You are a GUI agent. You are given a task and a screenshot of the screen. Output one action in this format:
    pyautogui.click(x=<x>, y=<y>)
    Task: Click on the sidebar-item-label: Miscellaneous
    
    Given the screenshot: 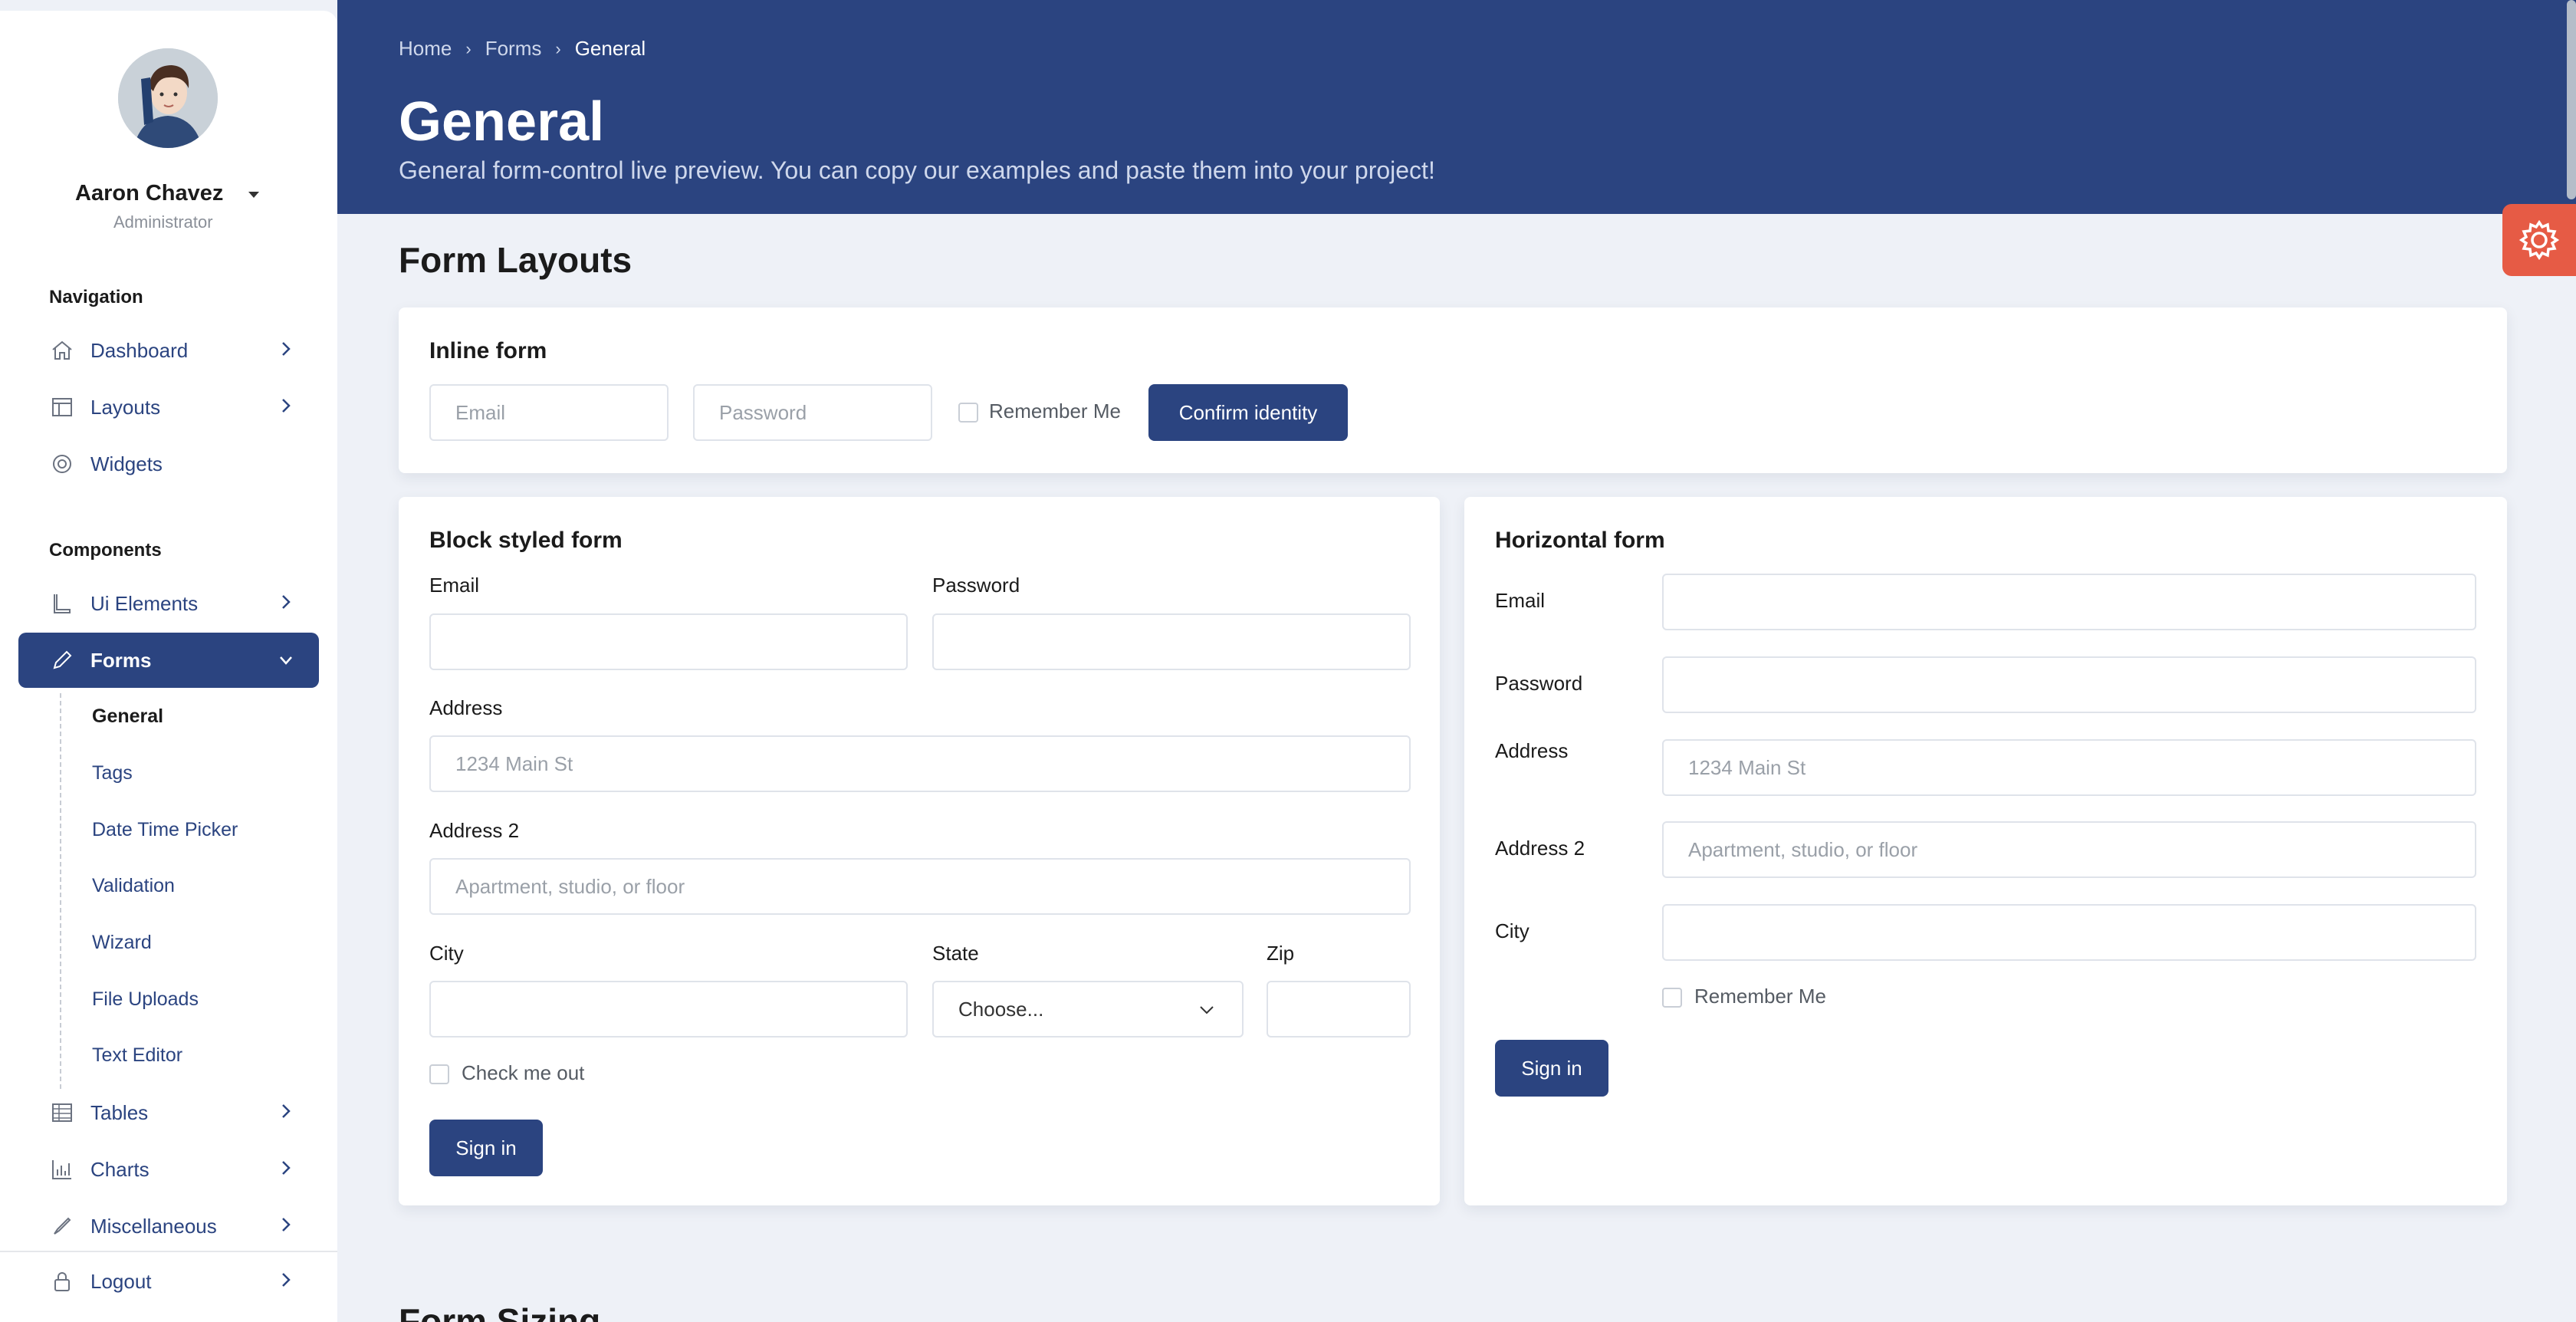 What is the action you would take?
    pyautogui.click(x=154, y=1226)
    